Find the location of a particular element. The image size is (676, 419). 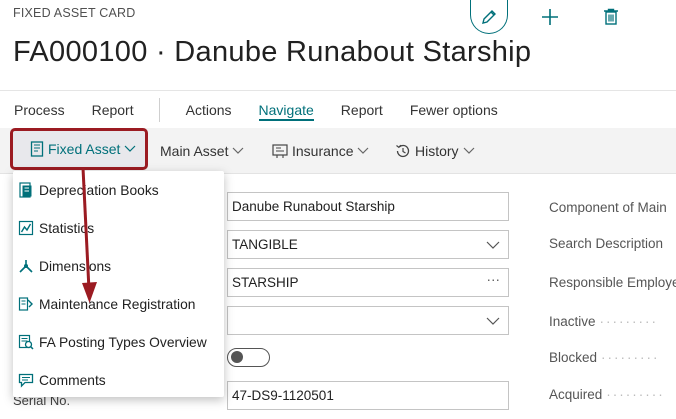

class-code-value: TANGIBLE is located at coordinates (265, 244).